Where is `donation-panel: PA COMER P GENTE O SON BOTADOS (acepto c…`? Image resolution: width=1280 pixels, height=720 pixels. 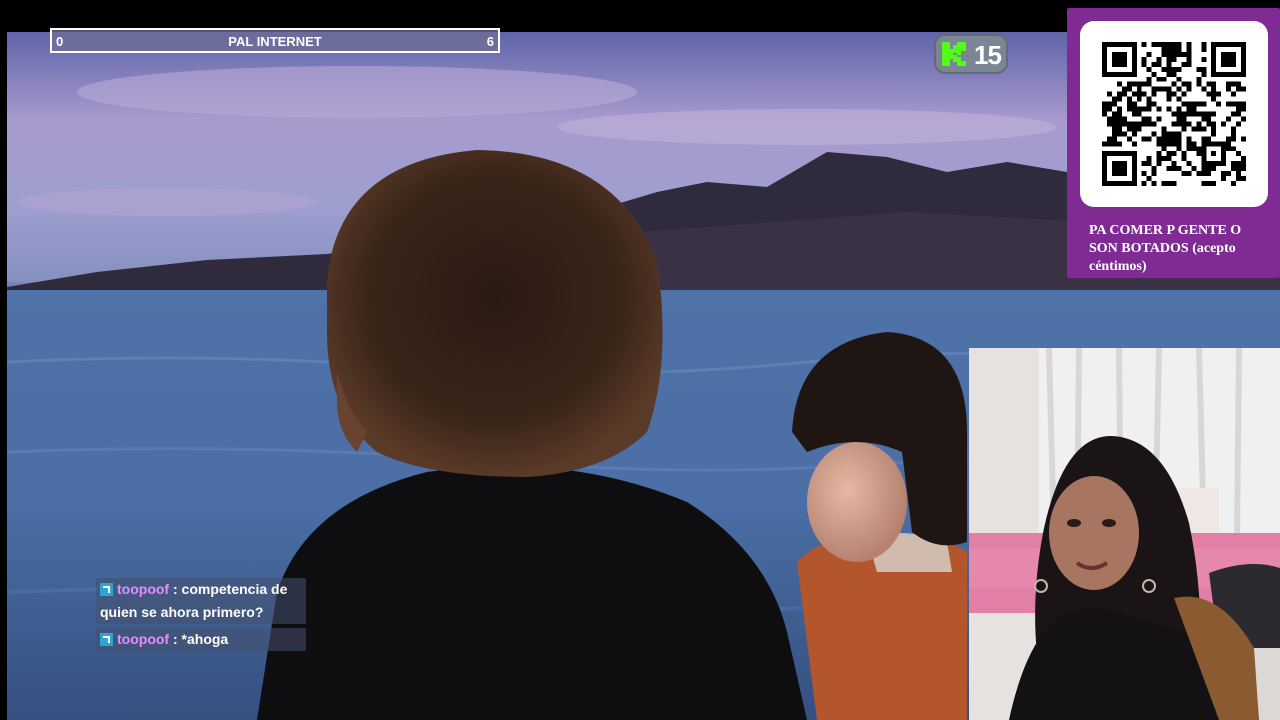 donation-panel: PA COMER P GENTE O SON BOTADOS (acepto c… is located at coordinates (1173, 143).